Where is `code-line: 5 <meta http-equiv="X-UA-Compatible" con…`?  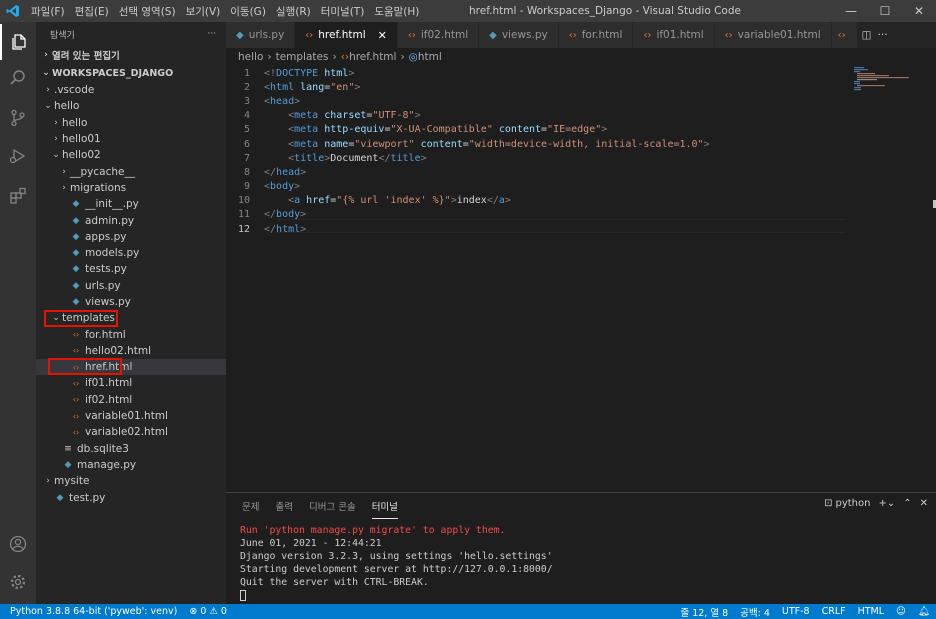
code-line: 5 <meta http-equiv="X-UA-Compatible" con… is located at coordinates (536, 130).